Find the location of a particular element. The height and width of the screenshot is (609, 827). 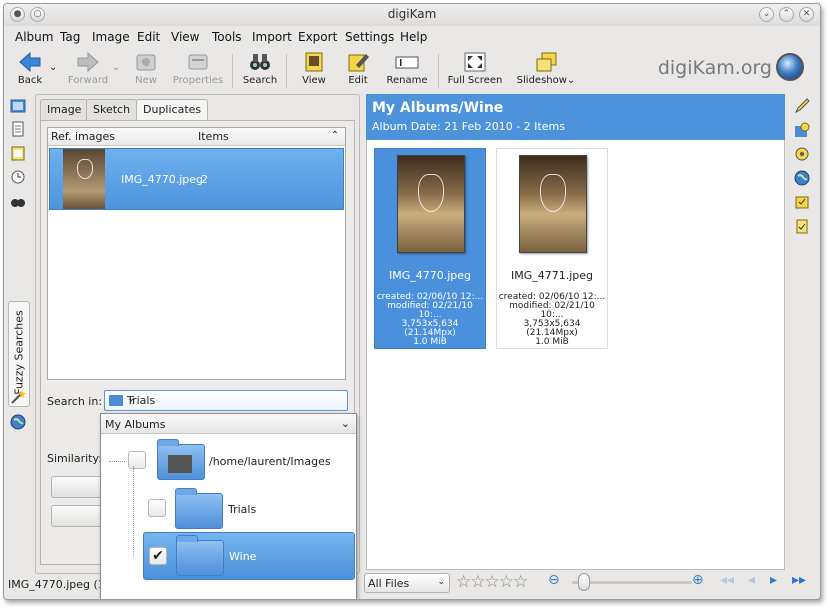

duplicate-name: IMG_4770.jpeg is located at coordinates (162, 179).